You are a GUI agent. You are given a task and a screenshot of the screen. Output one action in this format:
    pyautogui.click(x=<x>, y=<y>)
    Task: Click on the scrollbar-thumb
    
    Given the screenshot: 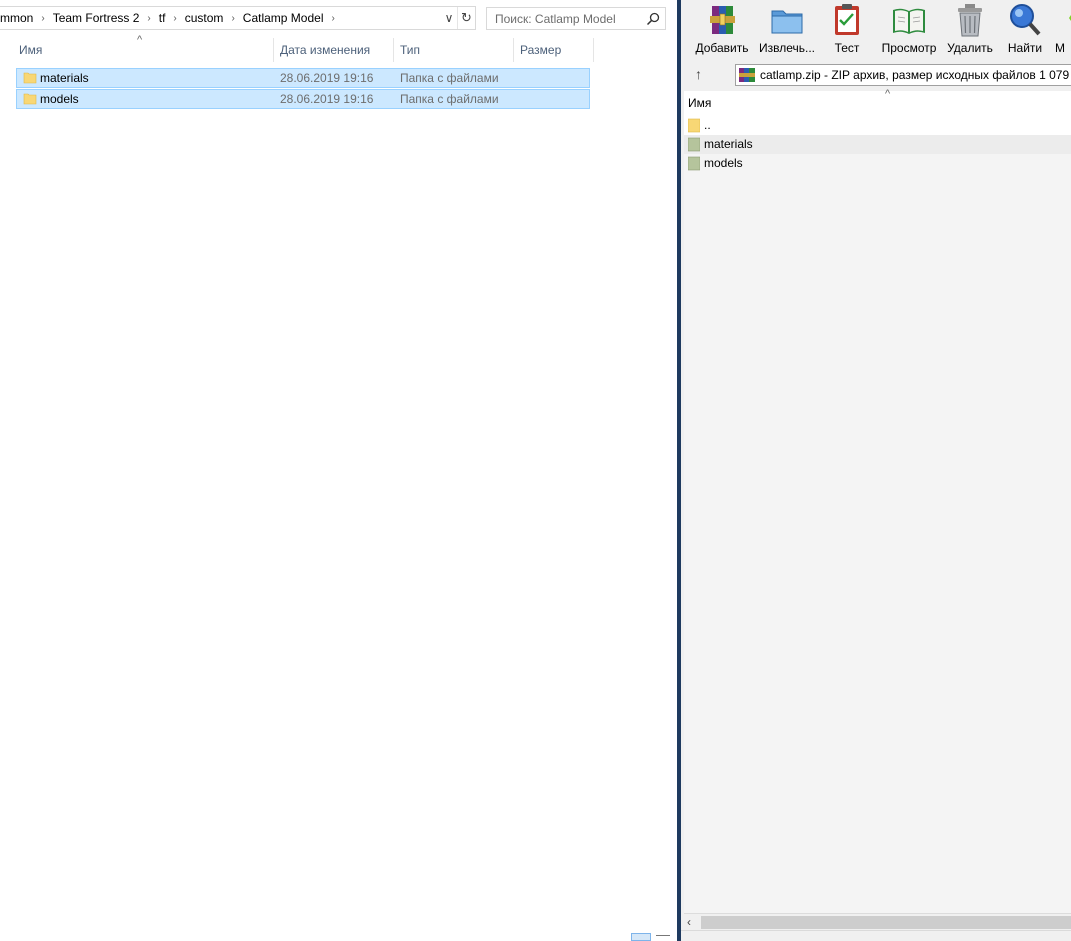 What is the action you would take?
    pyautogui.click(x=886, y=922)
    